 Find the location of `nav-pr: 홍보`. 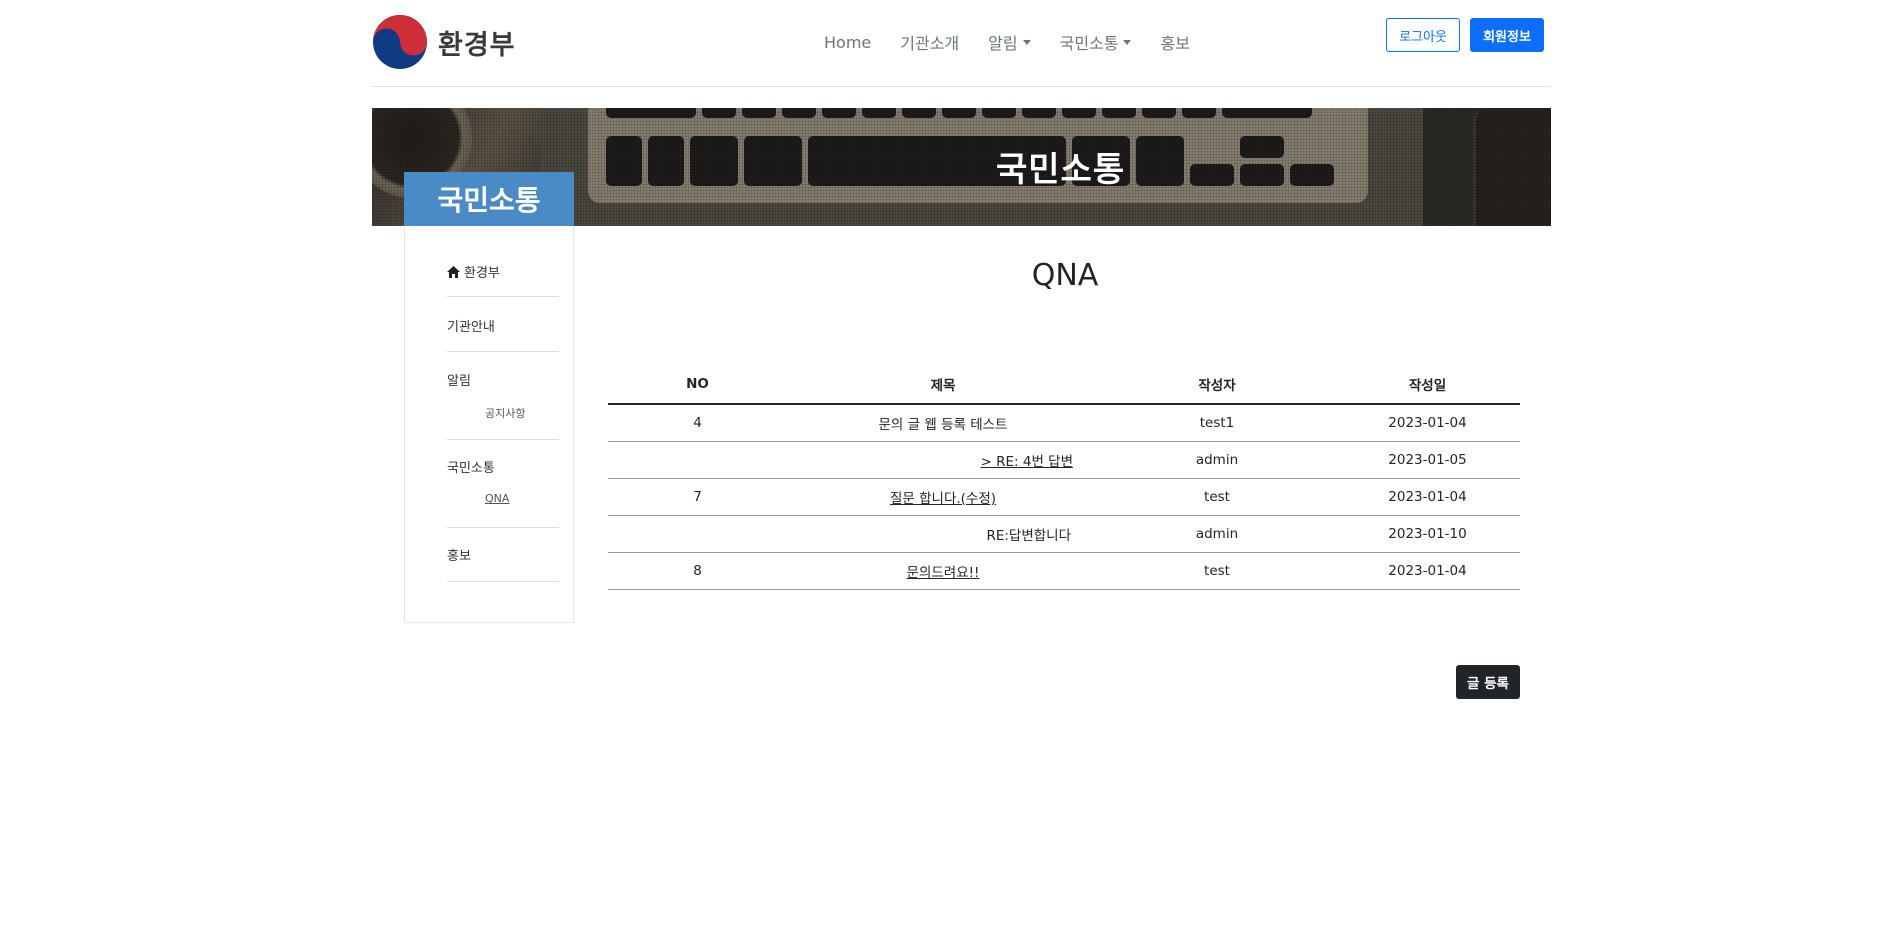

nav-pr: 홍보 is located at coordinates (1174, 42).